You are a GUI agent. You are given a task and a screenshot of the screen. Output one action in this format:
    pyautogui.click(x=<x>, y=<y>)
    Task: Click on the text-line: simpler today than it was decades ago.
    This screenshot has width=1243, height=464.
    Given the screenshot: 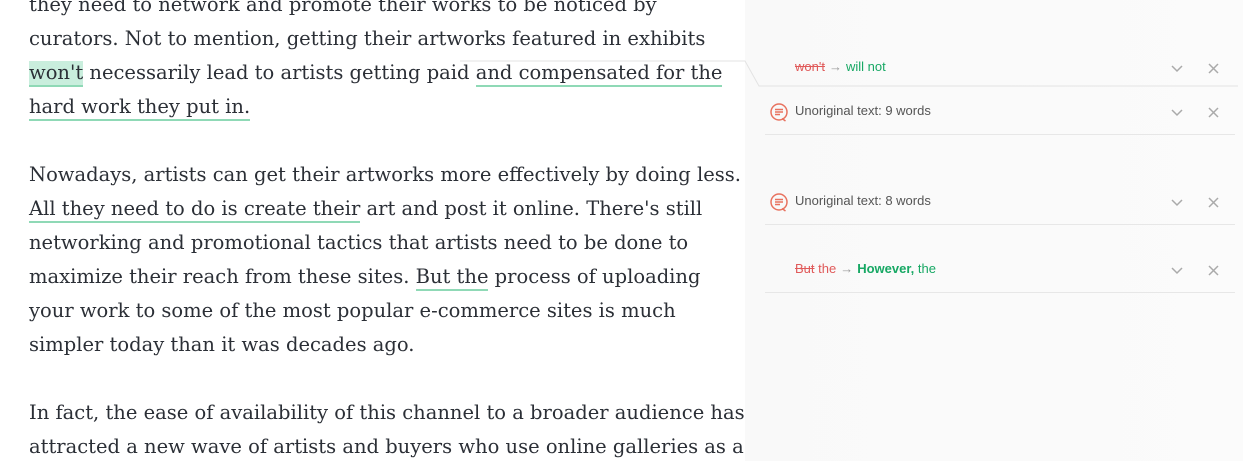 What is the action you would take?
    pyautogui.click(x=385, y=345)
    